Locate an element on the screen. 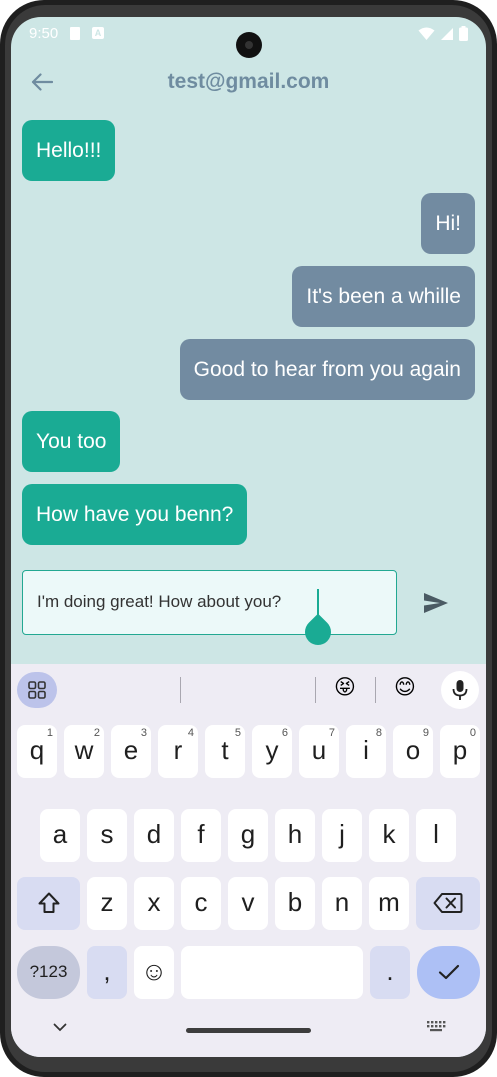  key-letter: p is located at coordinates (460, 750).